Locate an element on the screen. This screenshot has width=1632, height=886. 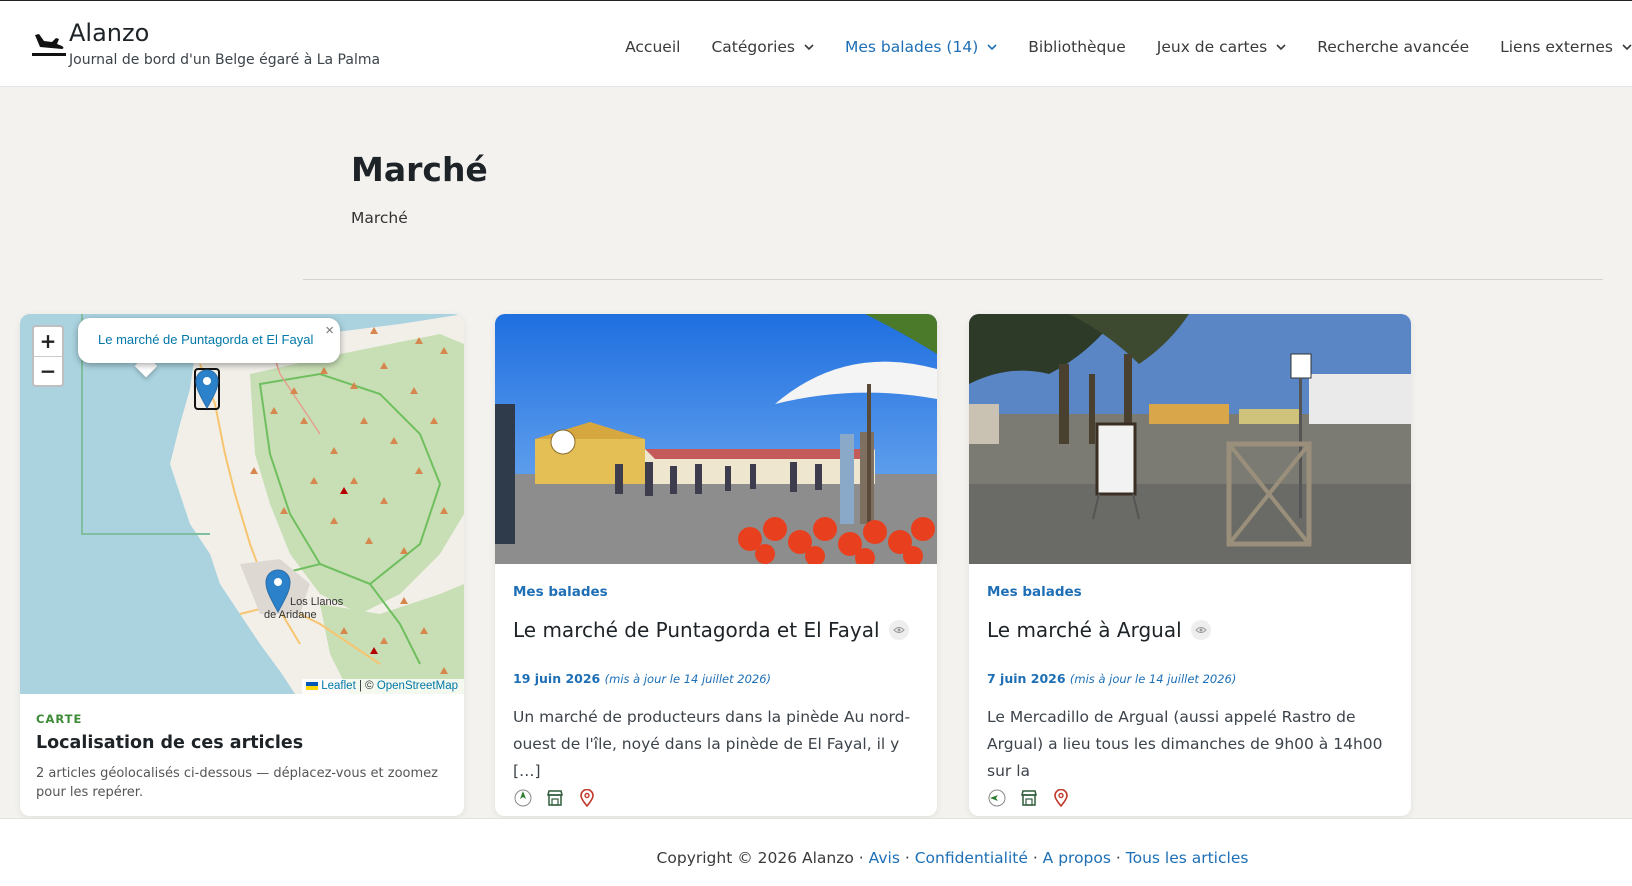
map-attribution: Leaflet | © OpenStreetMap is located at coordinates (383, 686).